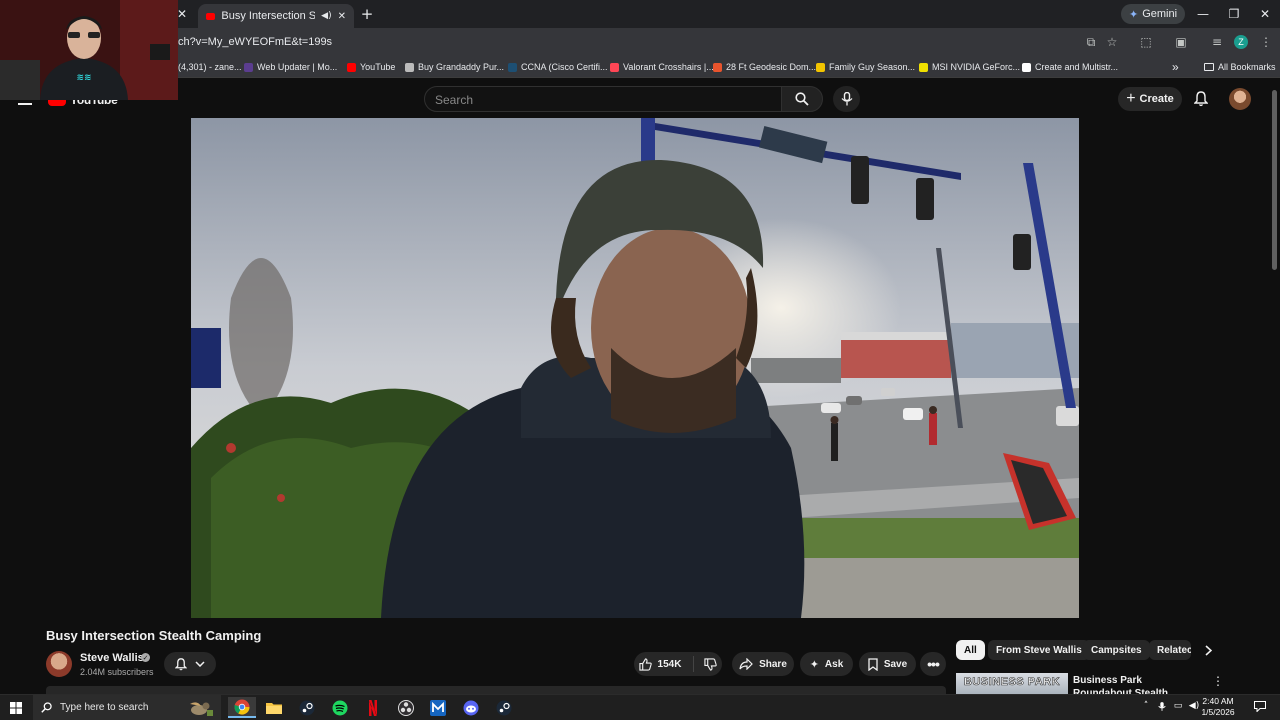 Image resolution: width=1280 pixels, height=720 pixels. What do you see at coordinates (276, 16) in the screenshot?
I see `browser-tab-active: Busy Intersection Stealth Ca ◀) ✕` at bounding box center [276, 16].